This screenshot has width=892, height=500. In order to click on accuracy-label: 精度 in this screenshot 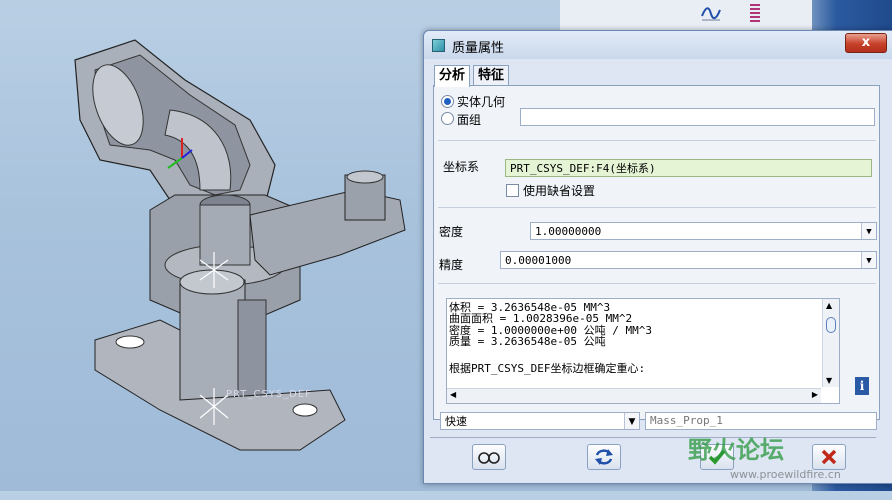, I will do `click(451, 265)`.